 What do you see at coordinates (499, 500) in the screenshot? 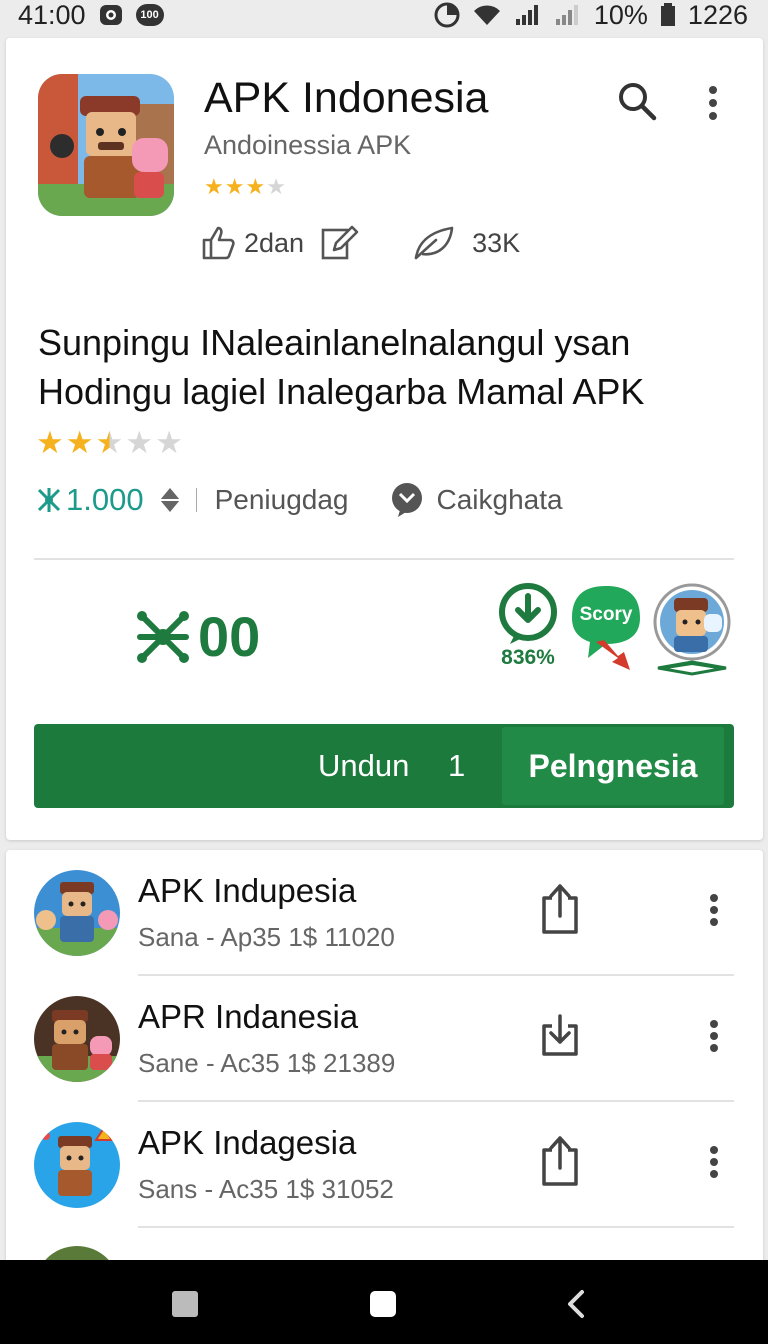
I see `tag-label: Caikghata` at bounding box center [499, 500].